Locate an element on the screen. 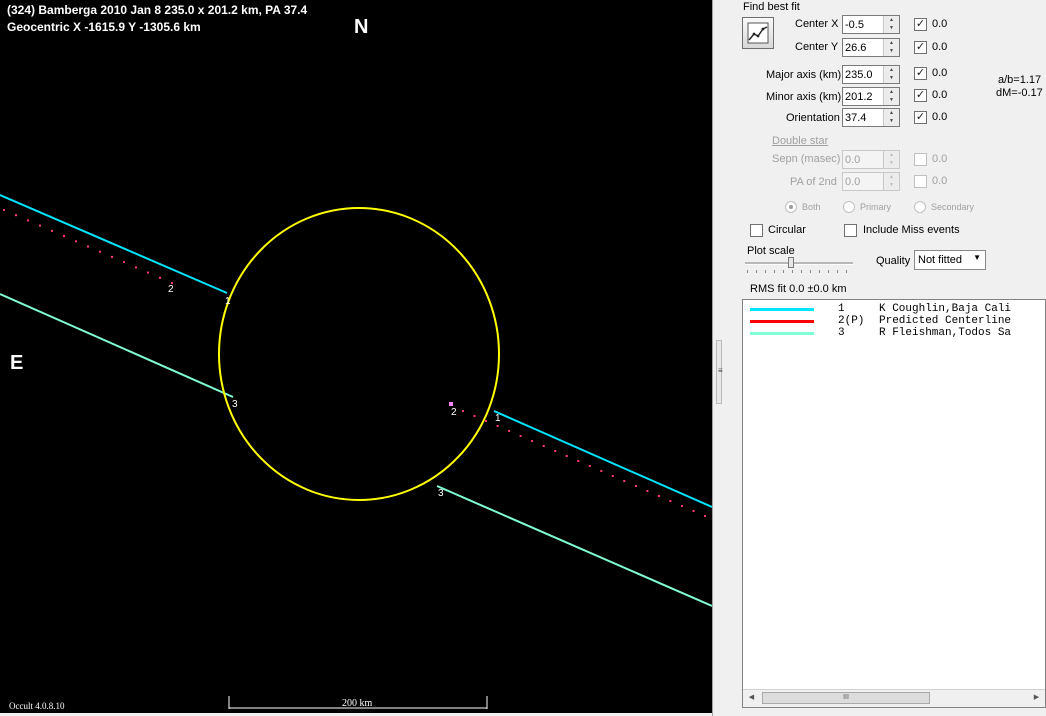  center-y-label: Center Y is located at coordinates (817, 47).